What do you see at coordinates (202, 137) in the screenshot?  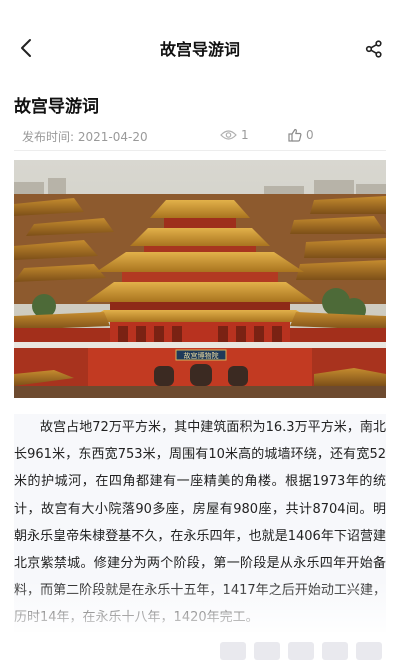 I see `article-meta: 发布时间: 2021-04-20 1 0` at bounding box center [202, 137].